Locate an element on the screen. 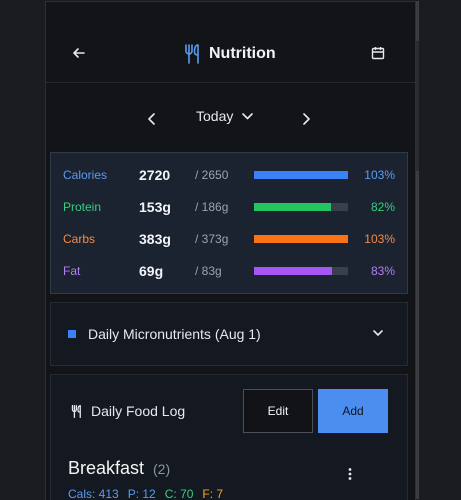 The height and width of the screenshot is (500, 461). micronutrients-label: Daily Micronutrients (Aug 1) is located at coordinates (174, 334).